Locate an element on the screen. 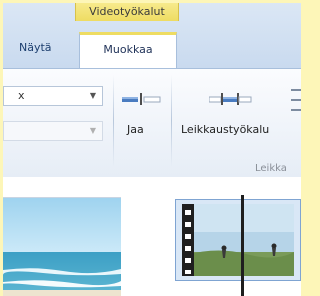 The width and height of the screenshot is (320, 296). duration-dropdown: ▼ is located at coordinates (53, 131).